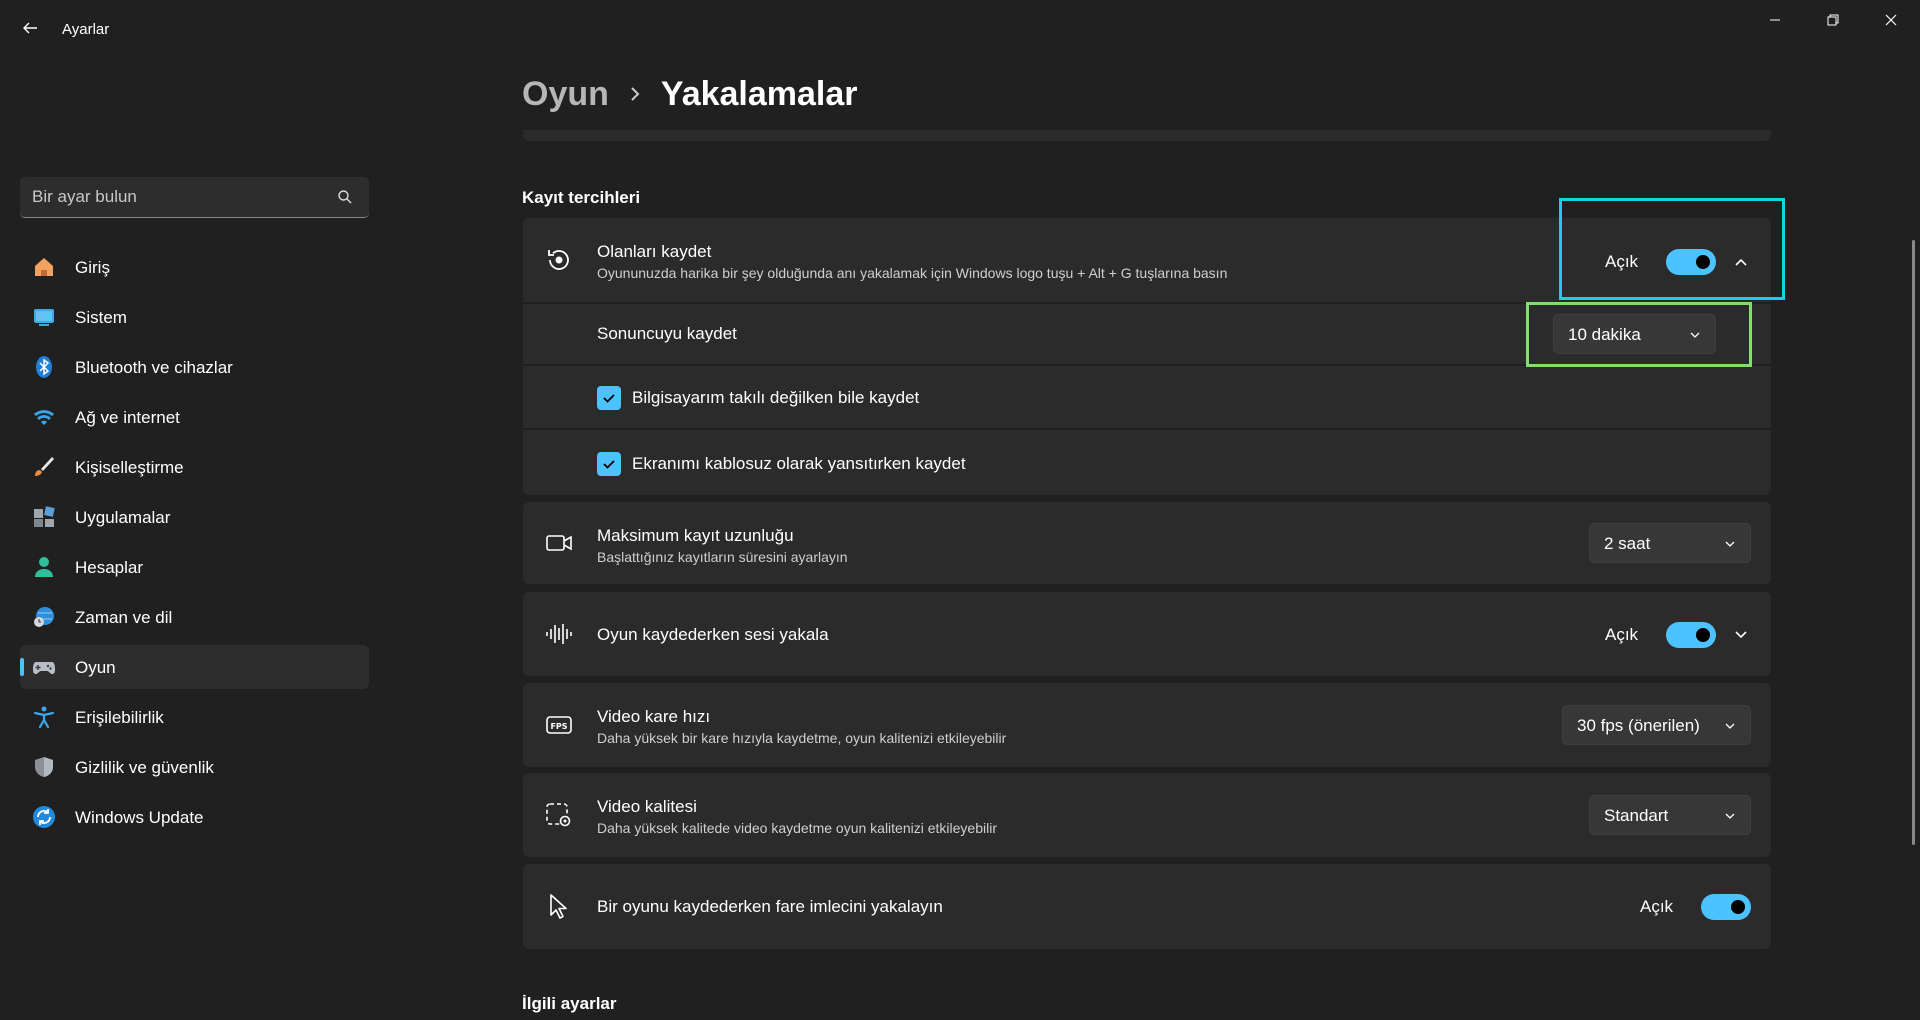 The width and height of the screenshot is (1920, 1020). I want to click on quality-value: Standart, so click(1636, 815).